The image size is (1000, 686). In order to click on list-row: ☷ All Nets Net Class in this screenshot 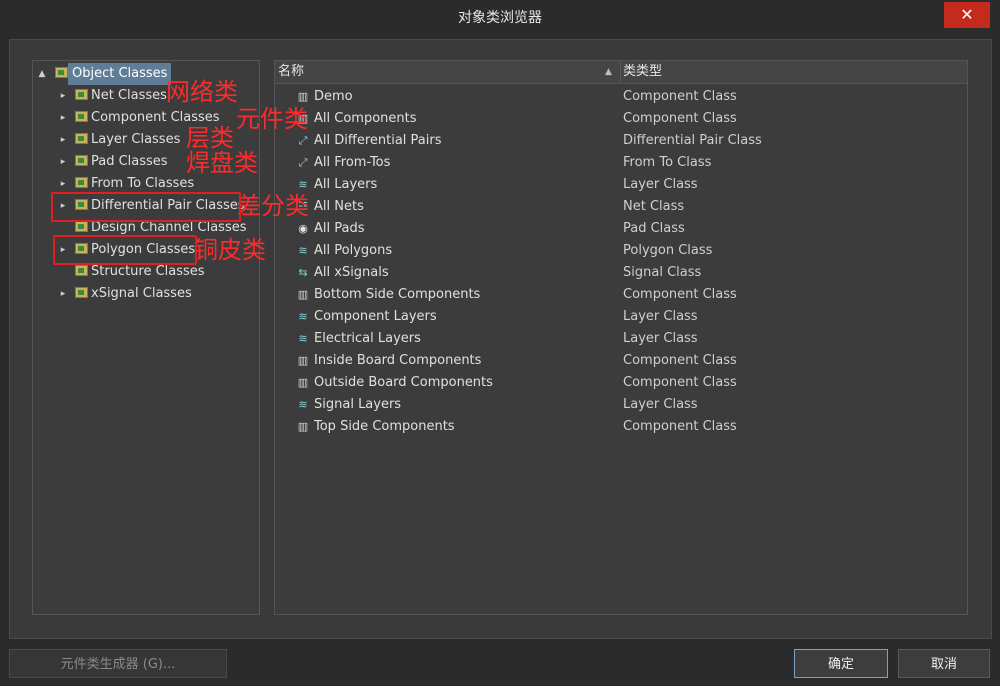, I will do `click(621, 207)`.